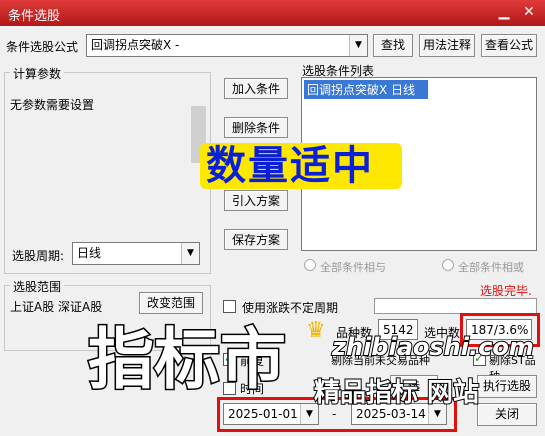 Image resolution: width=545 pixels, height=436 pixels. What do you see at coordinates (187, 359) in the screenshot?
I see `watermark-big: 指标市` at bounding box center [187, 359].